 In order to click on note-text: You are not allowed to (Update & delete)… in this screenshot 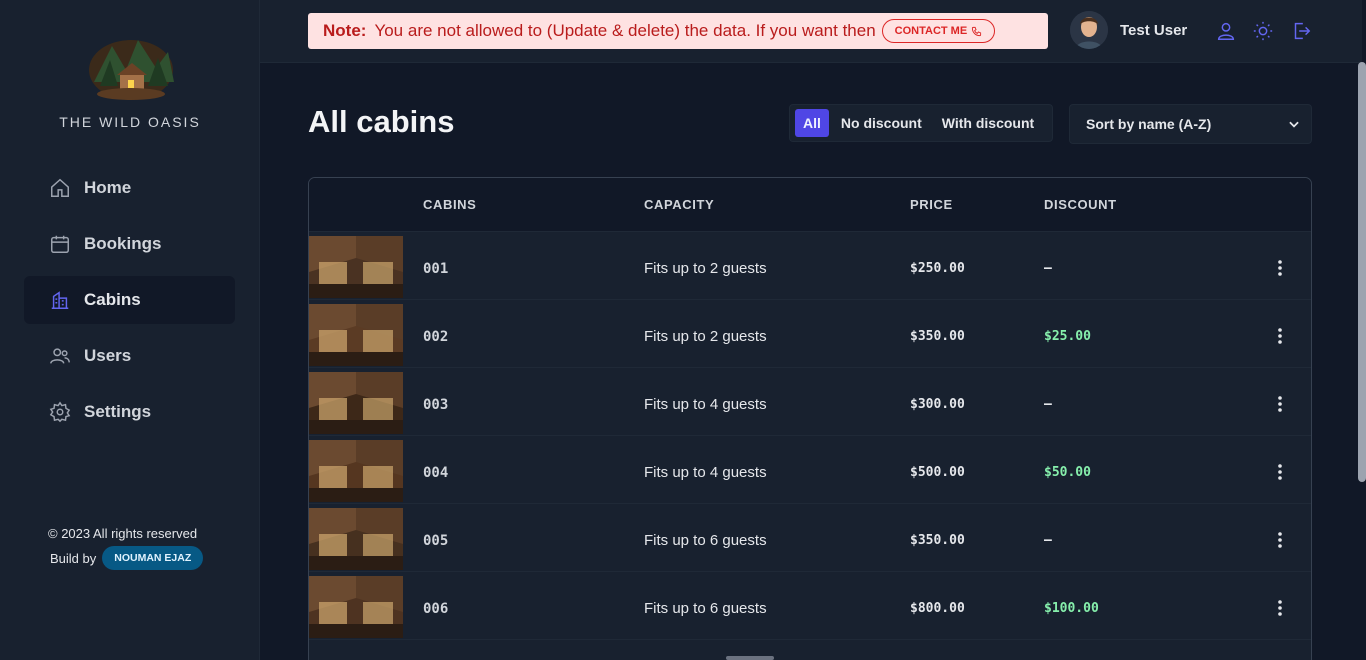, I will do `click(625, 30)`.